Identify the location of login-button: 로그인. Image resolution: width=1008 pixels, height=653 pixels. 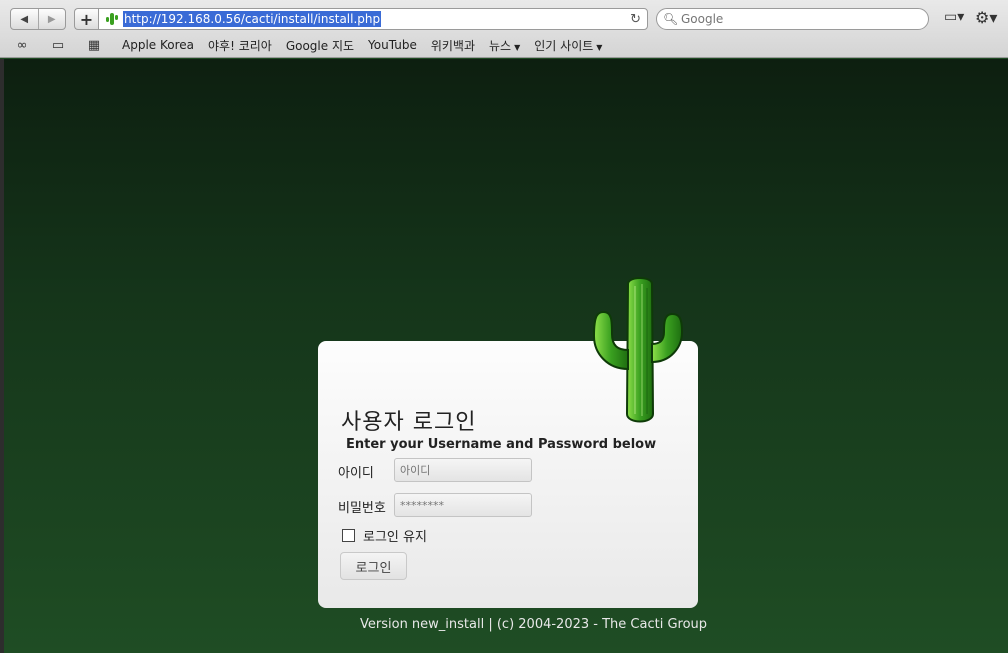
(373, 566).